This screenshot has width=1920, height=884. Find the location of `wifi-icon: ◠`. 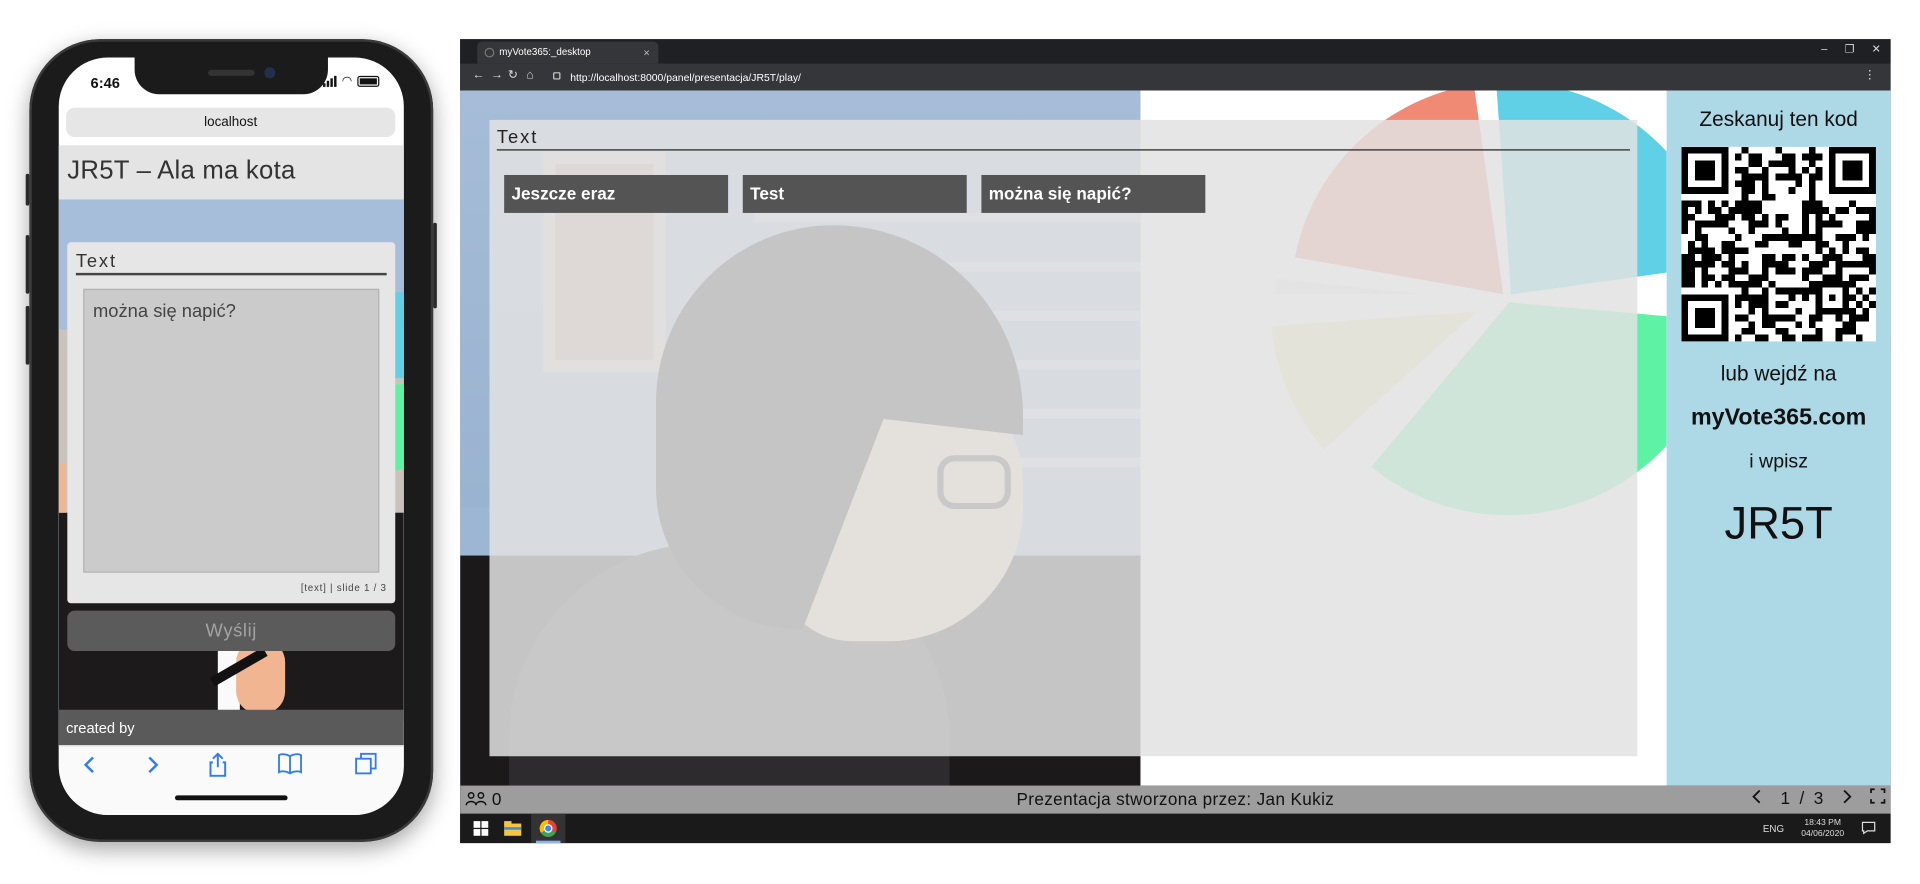

wifi-icon: ◠ is located at coordinates (347, 81).